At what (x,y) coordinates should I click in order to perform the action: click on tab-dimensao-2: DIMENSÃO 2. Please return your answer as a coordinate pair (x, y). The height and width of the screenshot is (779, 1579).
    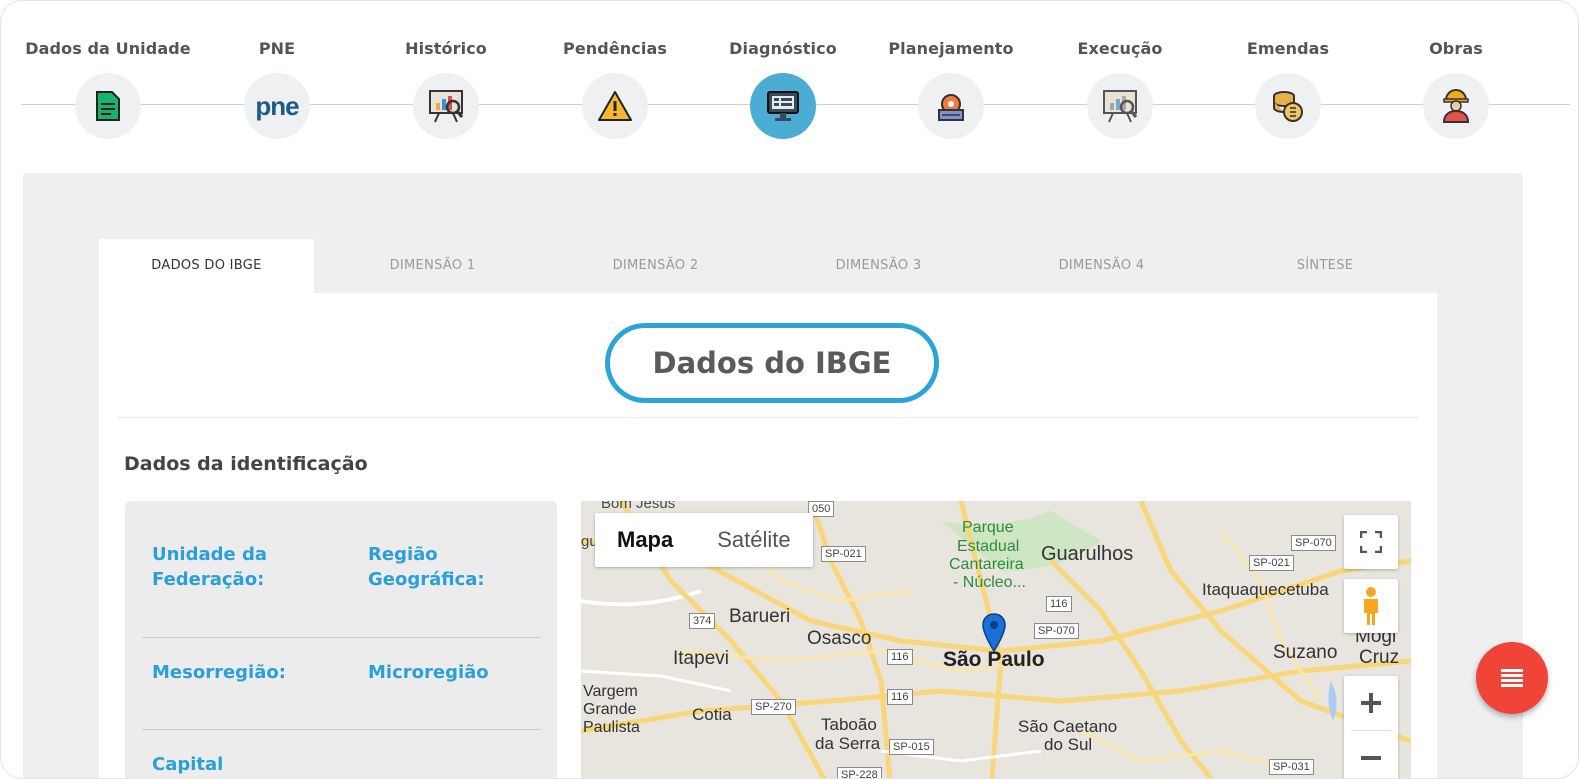
    Looking at the image, I should click on (655, 266).